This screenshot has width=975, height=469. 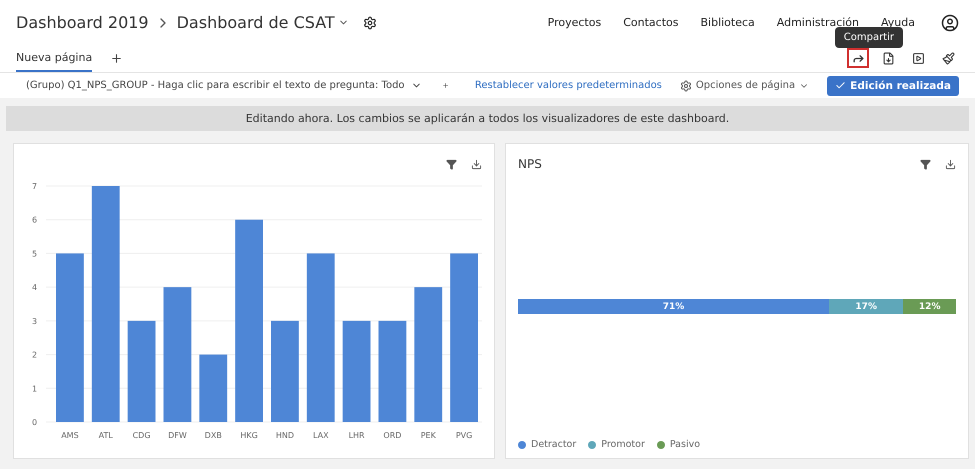 I want to click on bar-segment: 12%, so click(x=929, y=306).